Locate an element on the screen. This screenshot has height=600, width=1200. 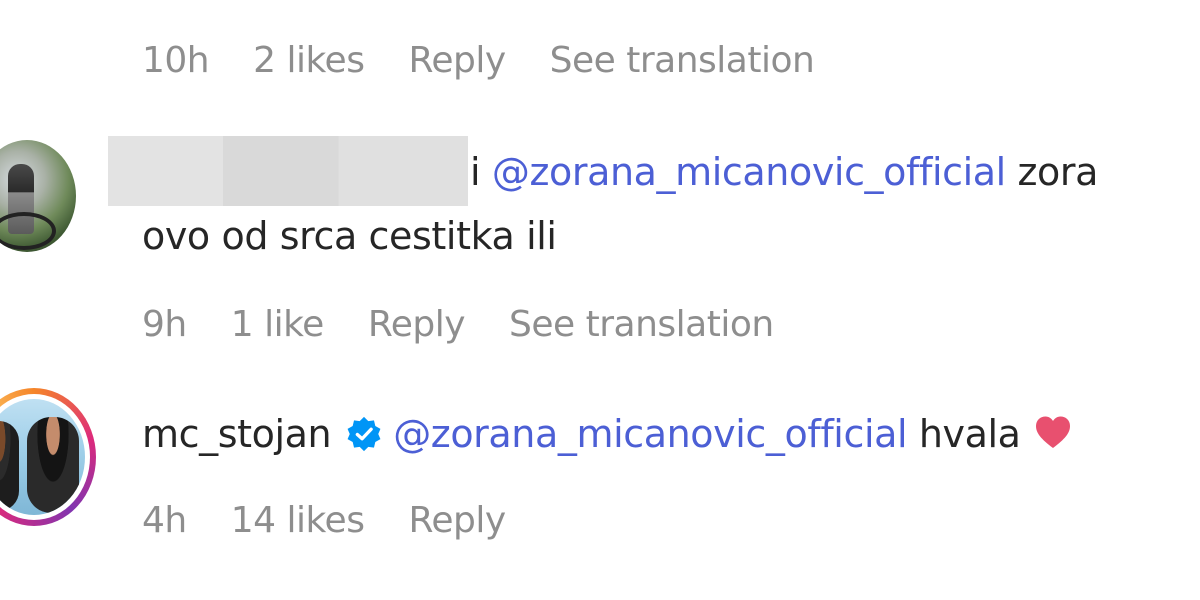
comment-meta-row: 4h 14 likes Reply is located at coordinates (346, 520).